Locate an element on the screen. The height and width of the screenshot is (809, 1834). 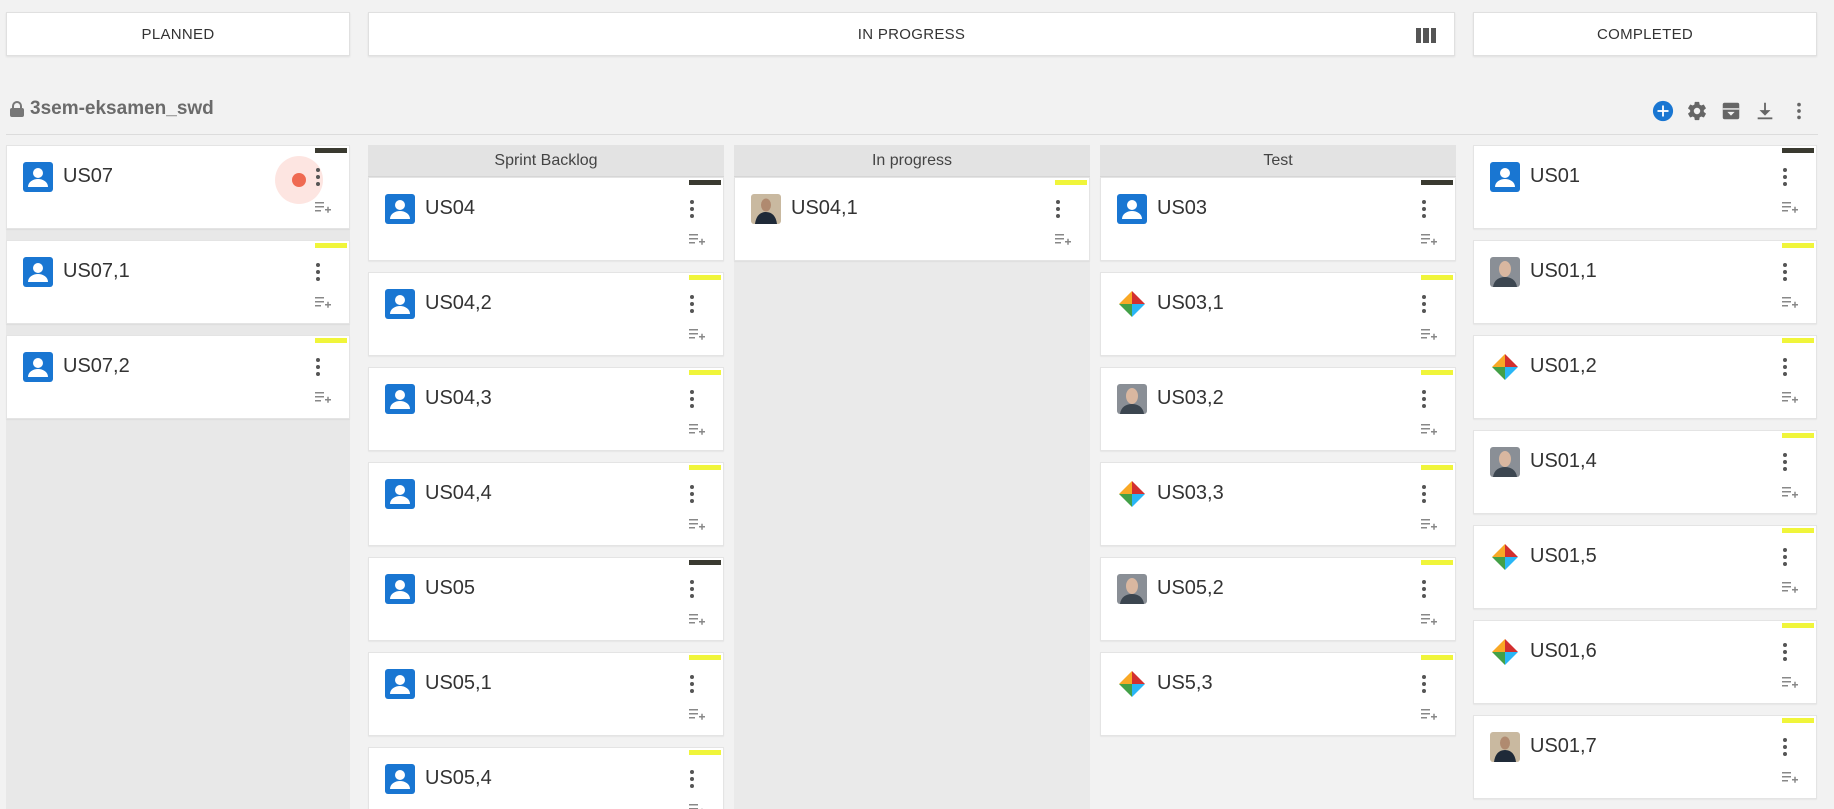
card: US05,4 is located at coordinates (546, 778).